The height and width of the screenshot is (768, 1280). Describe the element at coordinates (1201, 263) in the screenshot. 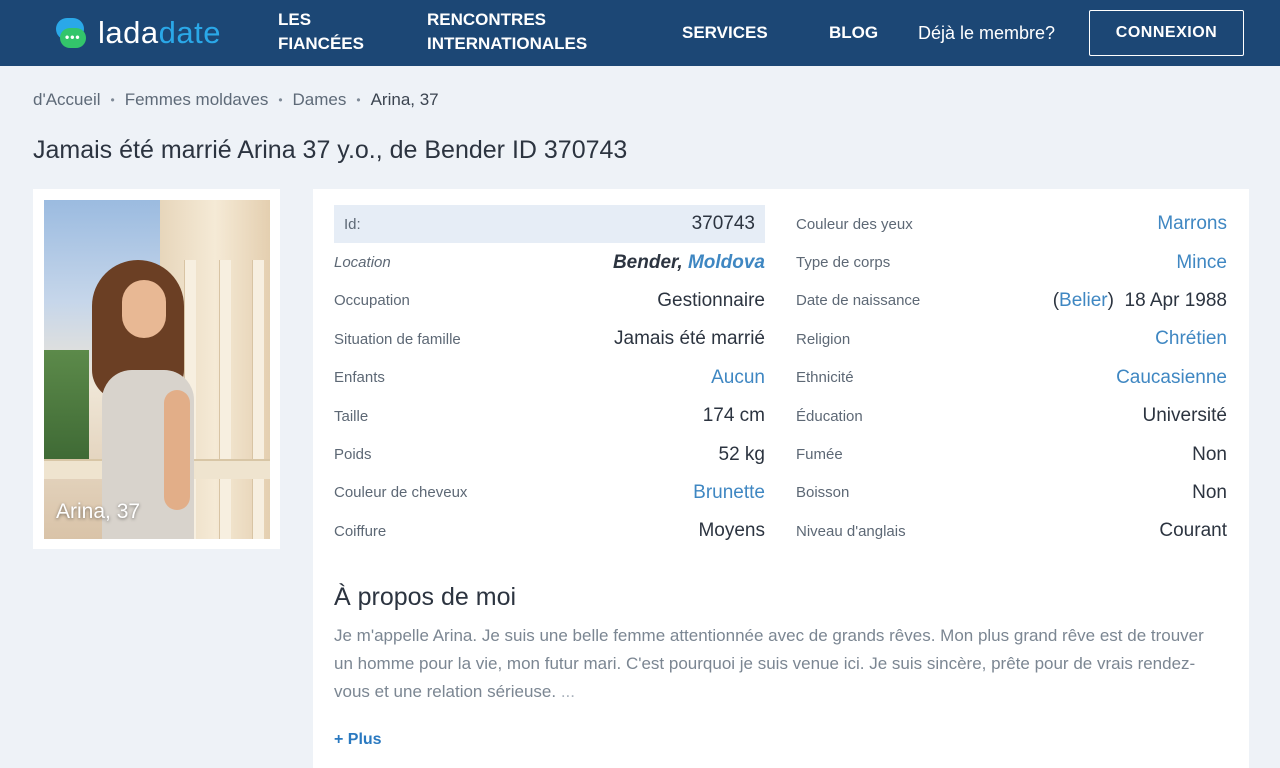

I see `body-type-link: Mince` at that location.